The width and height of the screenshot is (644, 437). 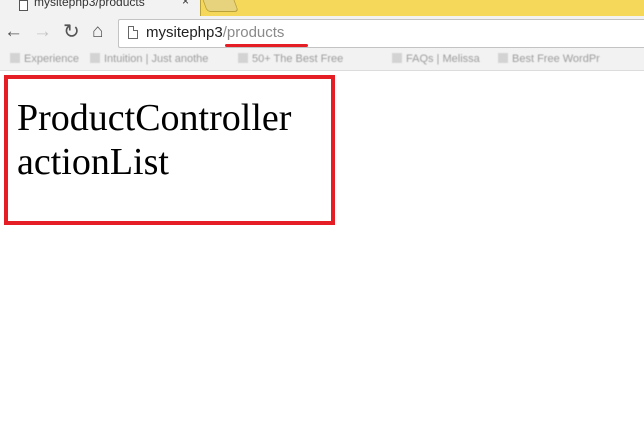 What do you see at coordinates (149, 59) in the screenshot?
I see `bookmark-item: Intuition | Just anothe` at bounding box center [149, 59].